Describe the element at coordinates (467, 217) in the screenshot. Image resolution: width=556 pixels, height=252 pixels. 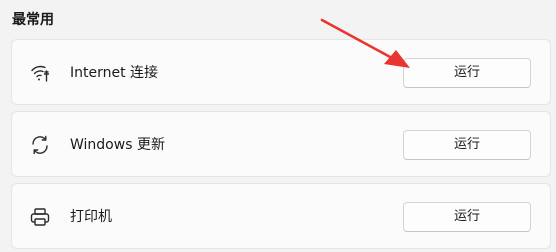
I see `run-button-printer: 运行` at that location.